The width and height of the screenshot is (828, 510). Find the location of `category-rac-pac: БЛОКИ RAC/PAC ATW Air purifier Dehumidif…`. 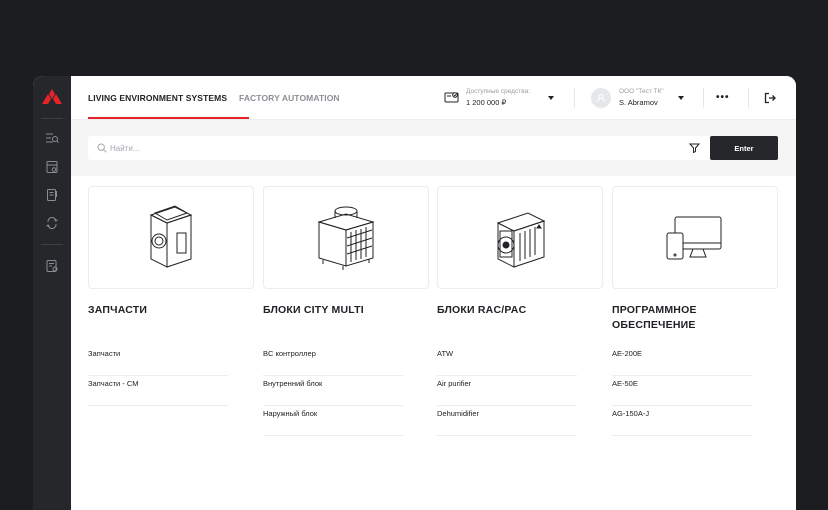

category-rac-pac: БЛОКИ RAC/PAC ATW Air purifier Dehumidif… is located at coordinates (520, 311).